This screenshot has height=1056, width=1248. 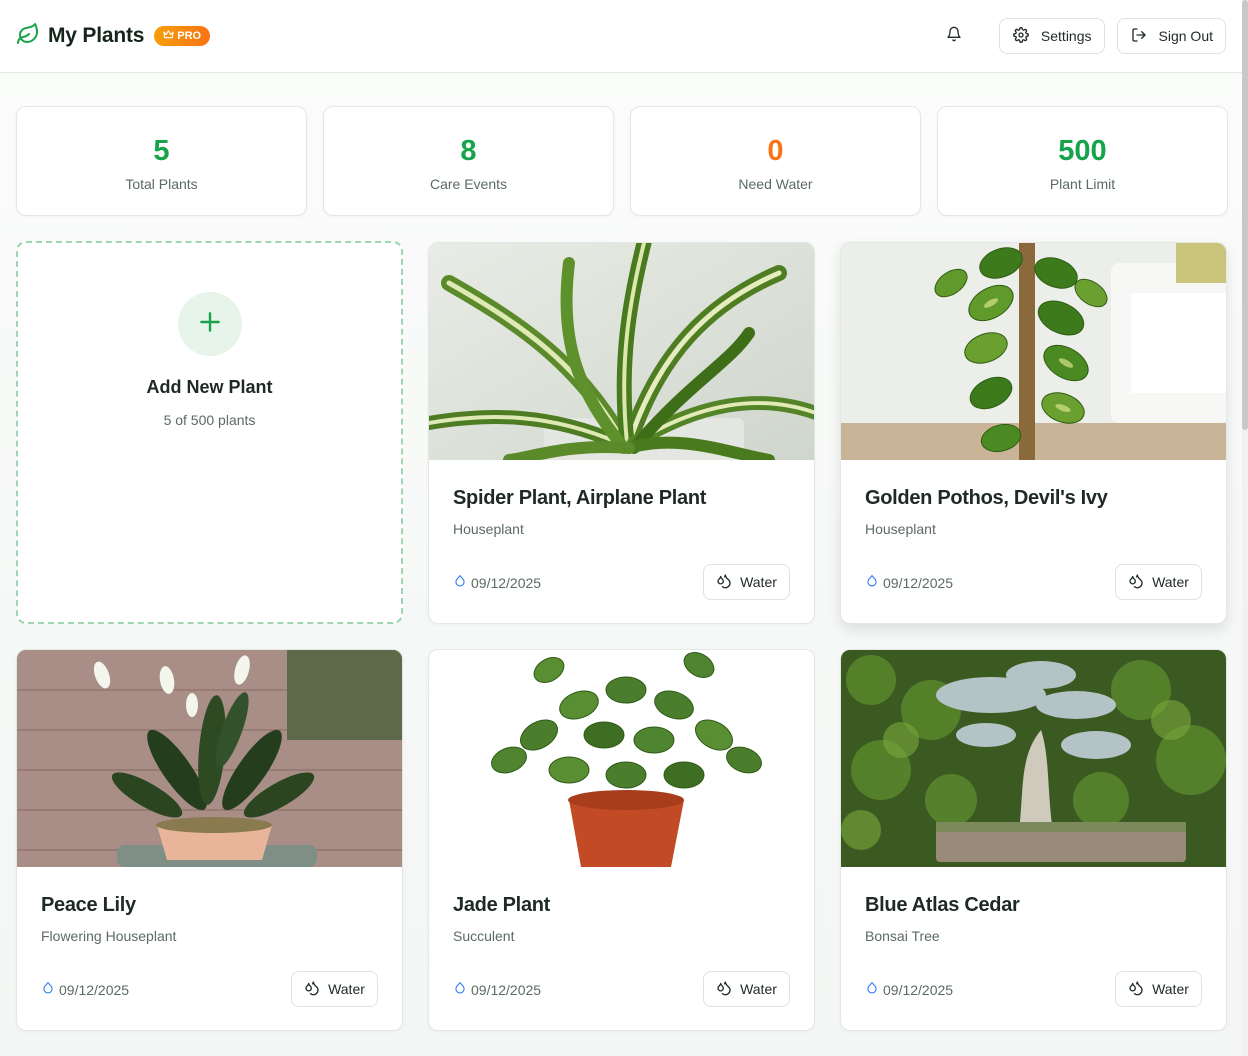 I want to click on spider-plant-photo, so click(x=621, y=351).